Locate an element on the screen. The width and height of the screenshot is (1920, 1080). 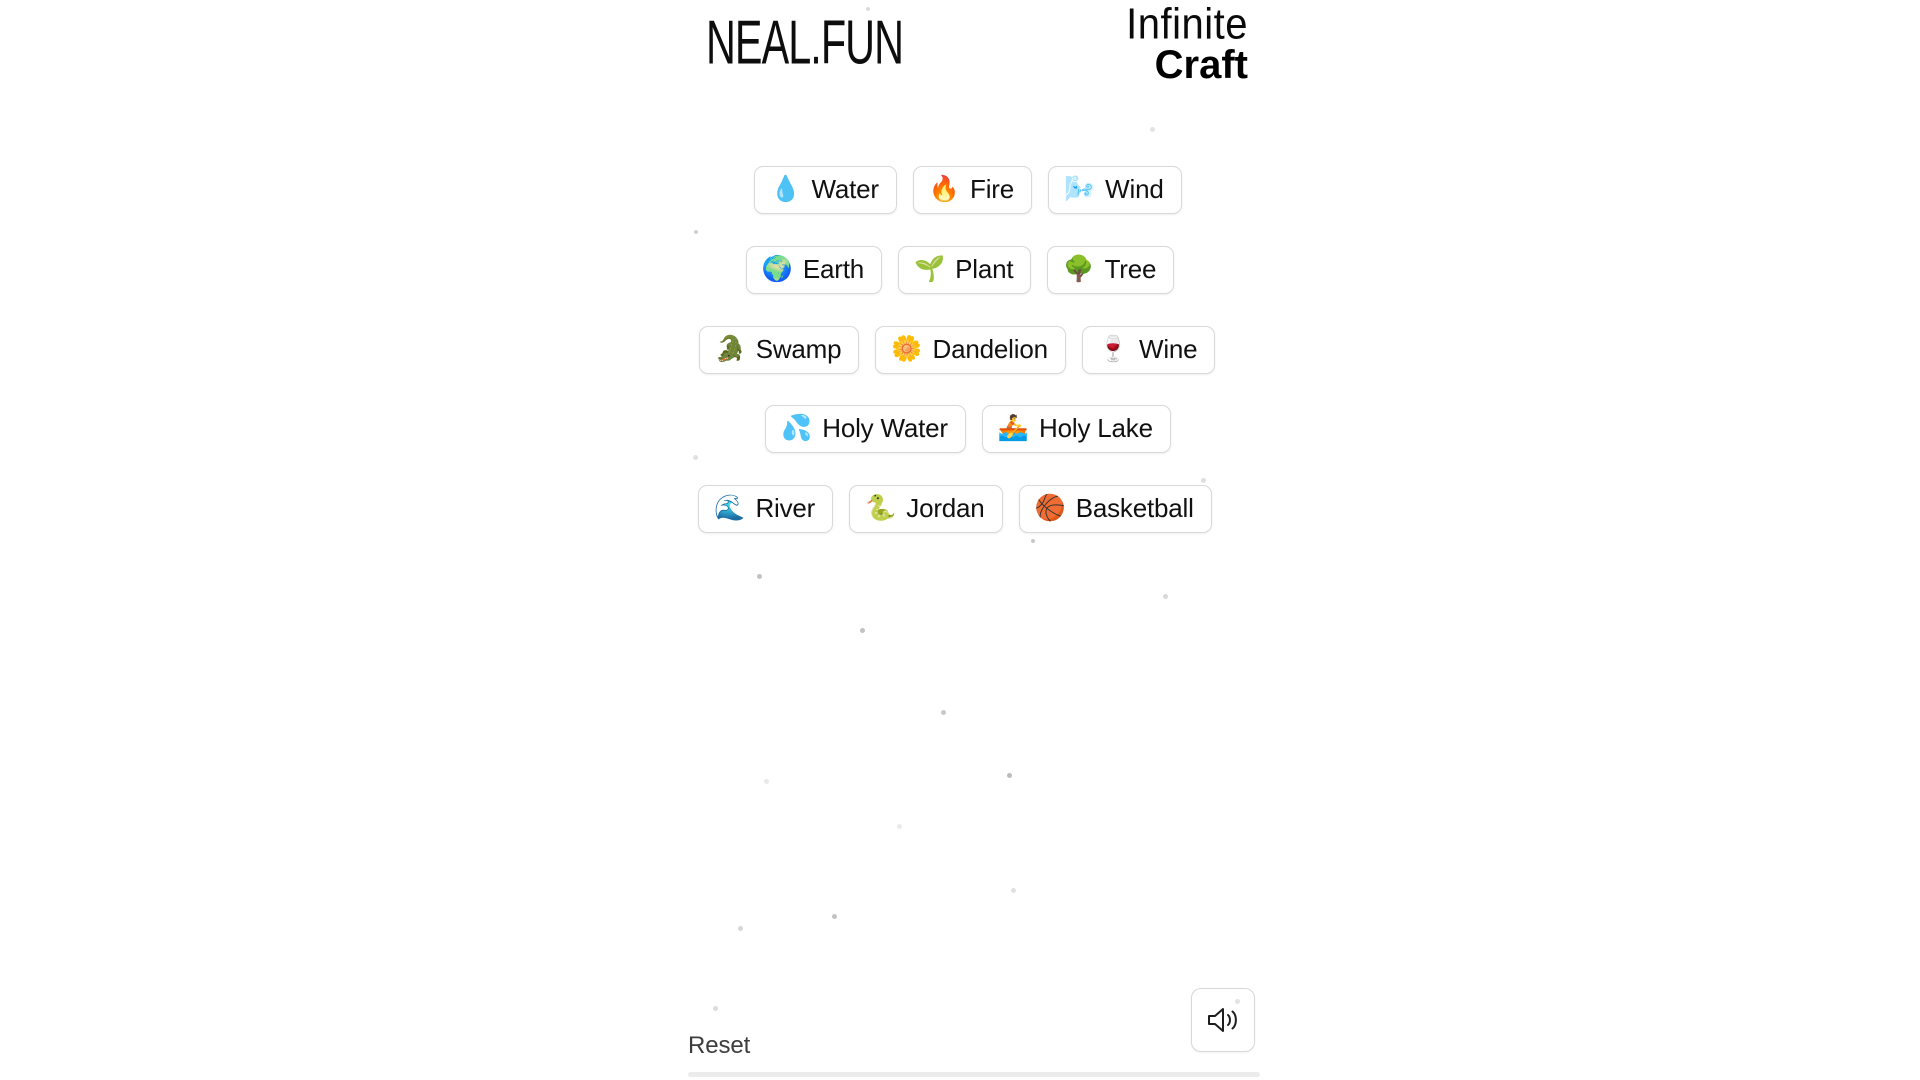
wave-emoji: 🌊 is located at coordinates (730, 507).